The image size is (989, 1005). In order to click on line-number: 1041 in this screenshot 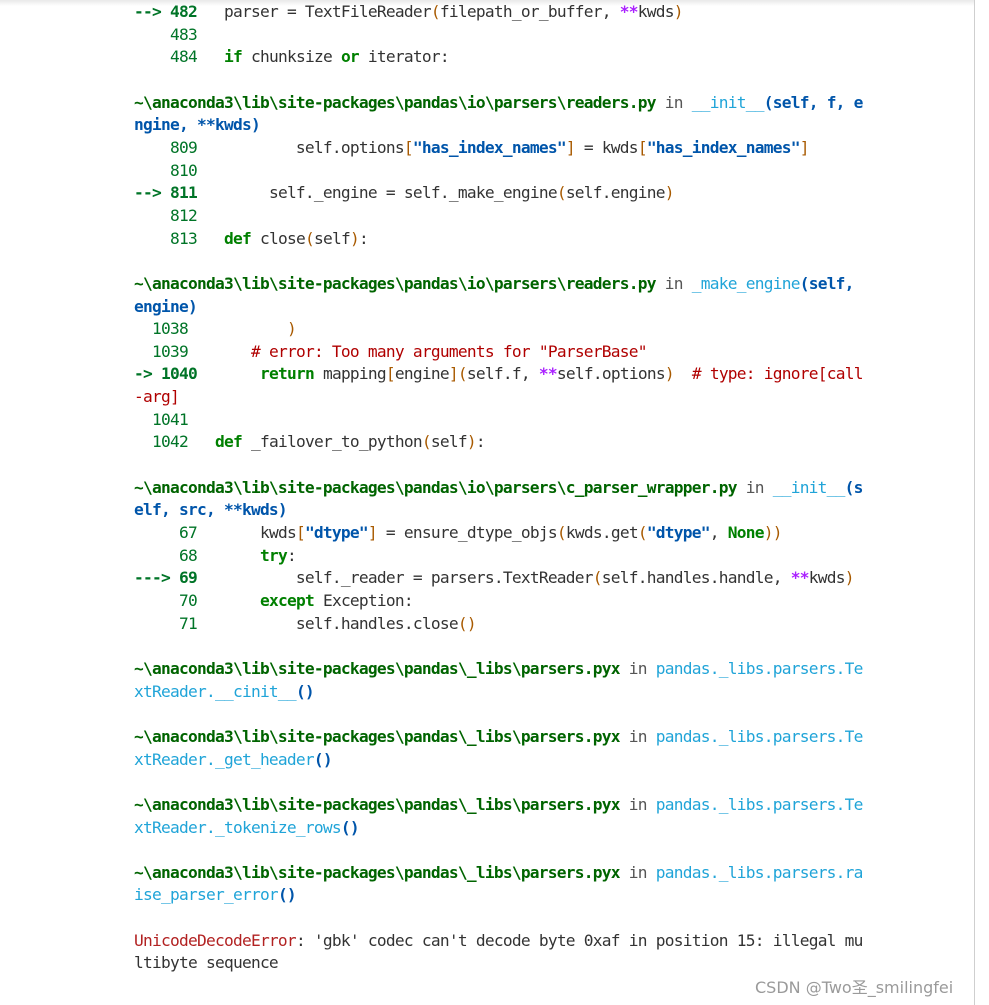, I will do `click(170, 419)`.